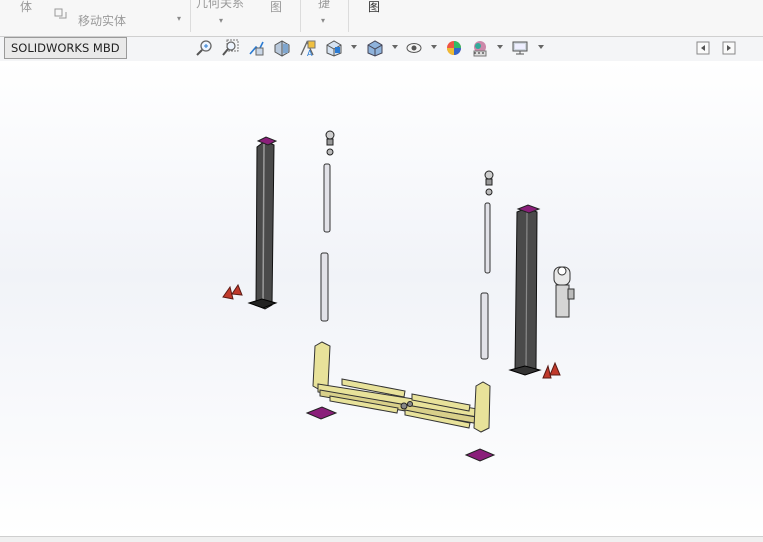 The height and width of the screenshot is (542, 763). I want to click on edit-appearance-icon, so click(454, 48).